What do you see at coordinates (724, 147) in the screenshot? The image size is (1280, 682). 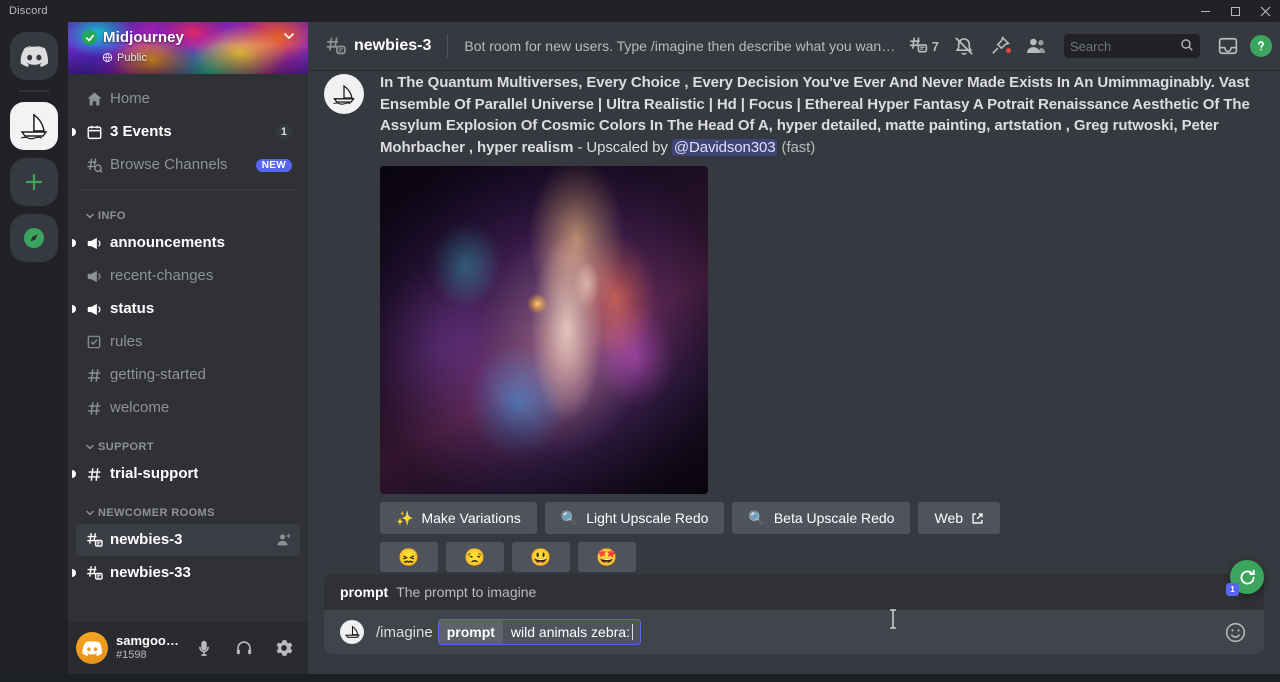 I see `user-mention: @Davidson303` at bounding box center [724, 147].